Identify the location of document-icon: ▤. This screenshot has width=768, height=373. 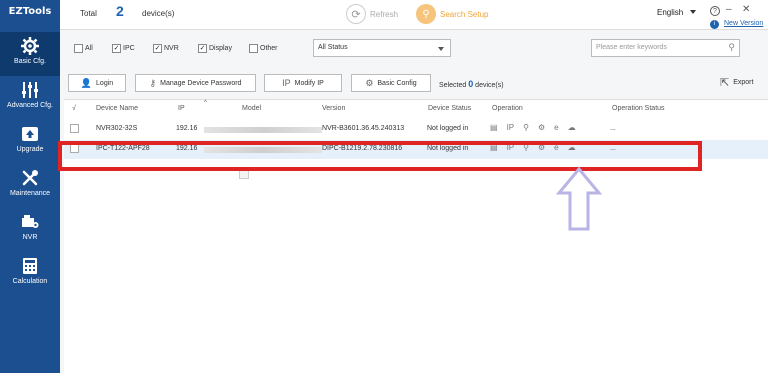
(494, 127).